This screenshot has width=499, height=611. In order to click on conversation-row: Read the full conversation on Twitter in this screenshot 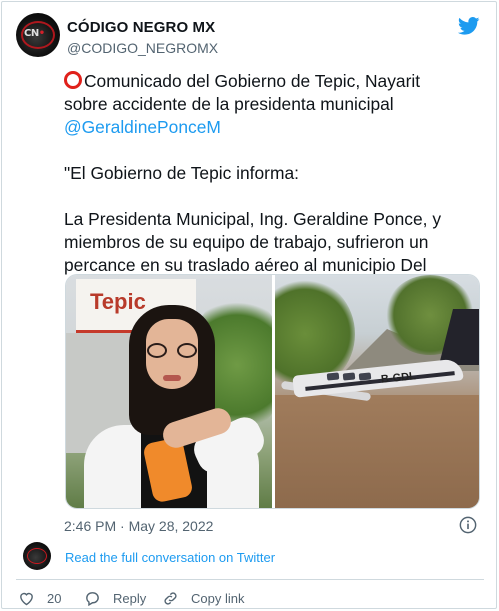, I will do `click(253, 557)`.